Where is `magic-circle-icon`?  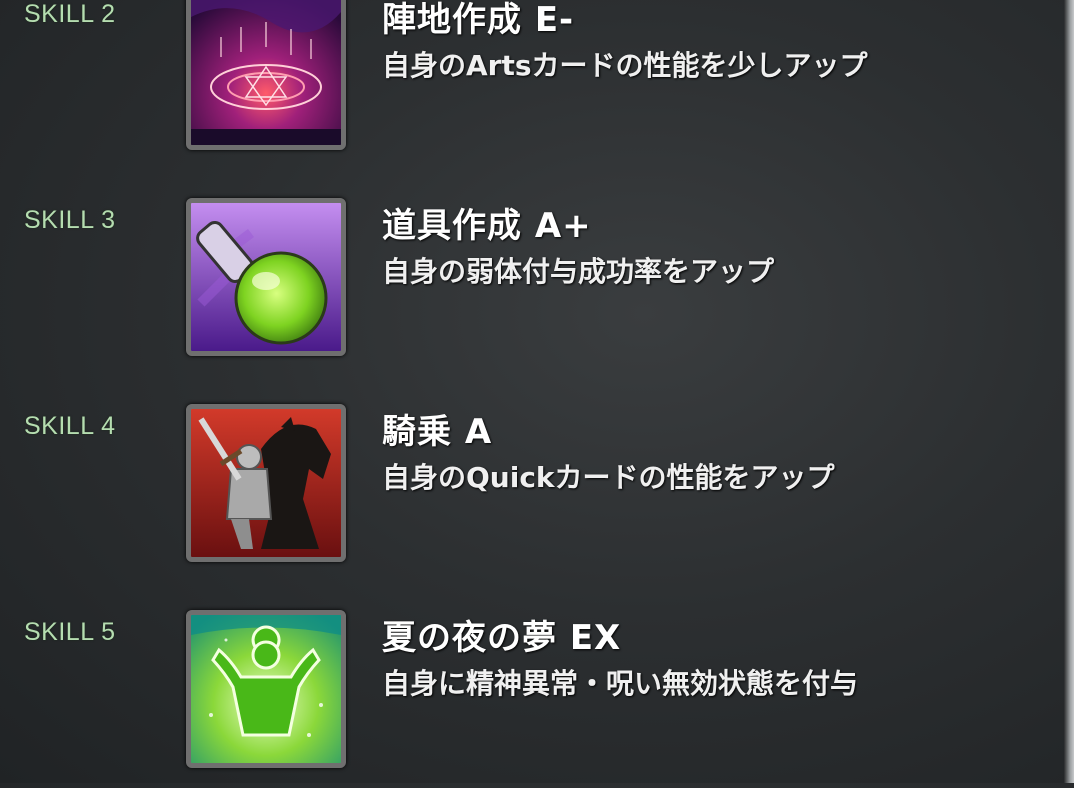 magic-circle-icon is located at coordinates (266, 75).